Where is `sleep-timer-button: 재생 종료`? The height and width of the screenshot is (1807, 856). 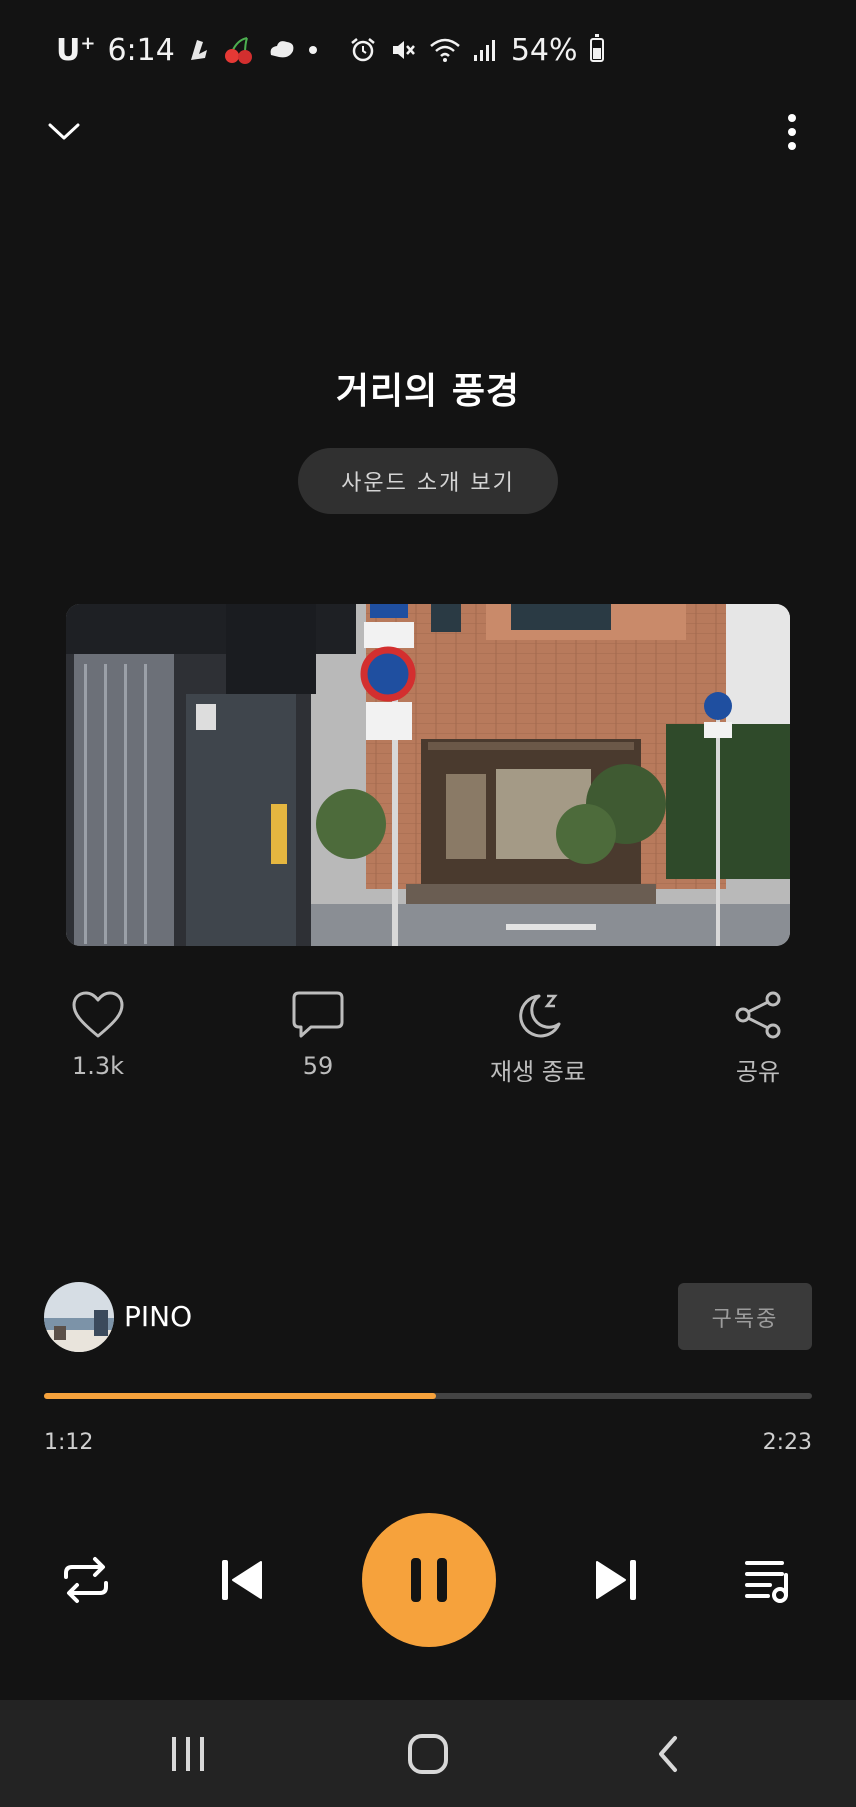
sleep-timer-button: 재생 종료 is located at coordinates (538, 1038).